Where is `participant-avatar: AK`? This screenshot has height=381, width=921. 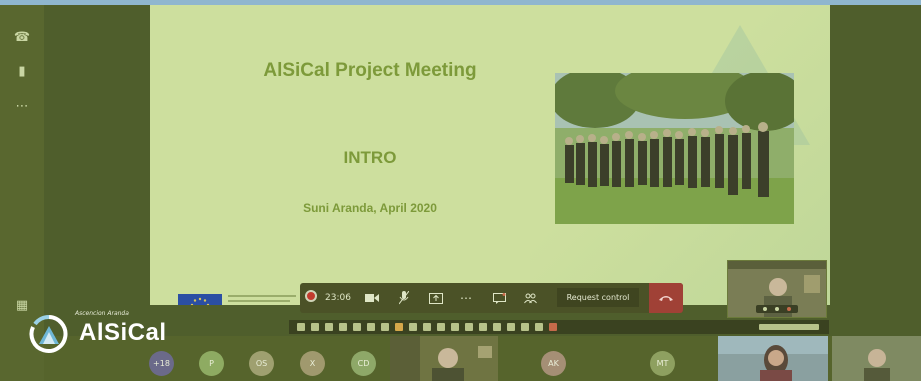 participant-avatar: AK is located at coordinates (553, 363).